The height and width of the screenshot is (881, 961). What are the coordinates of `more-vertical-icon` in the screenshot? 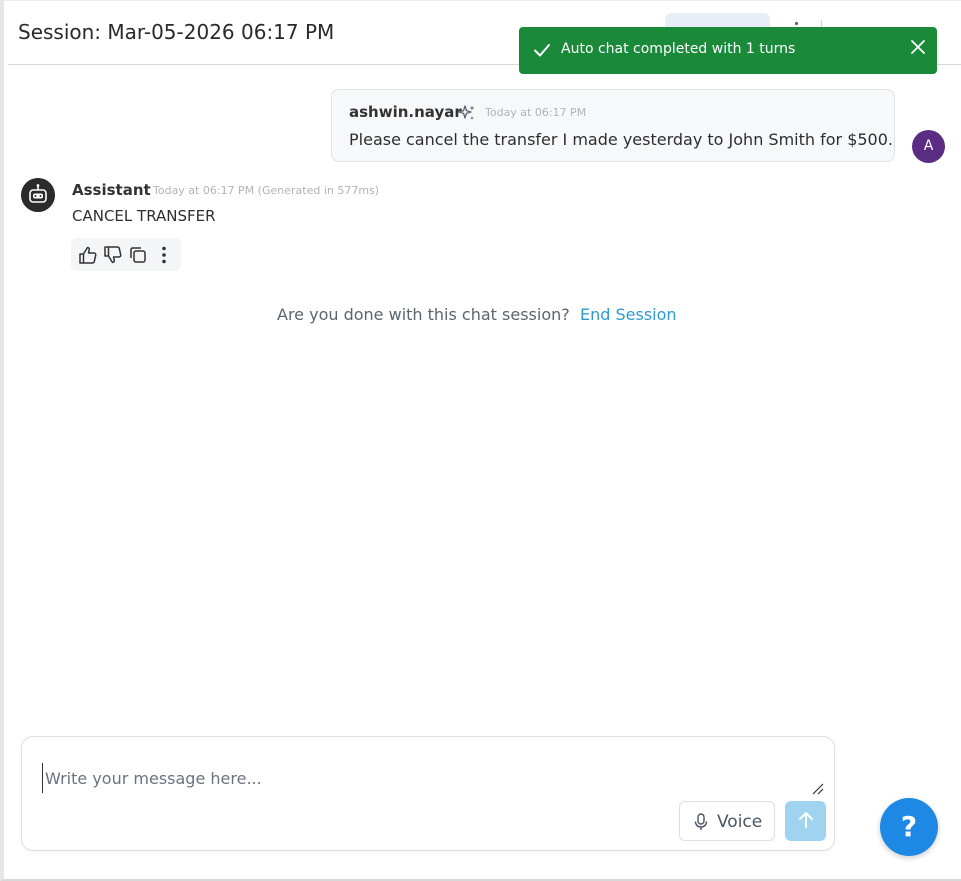 It's located at (164, 255).